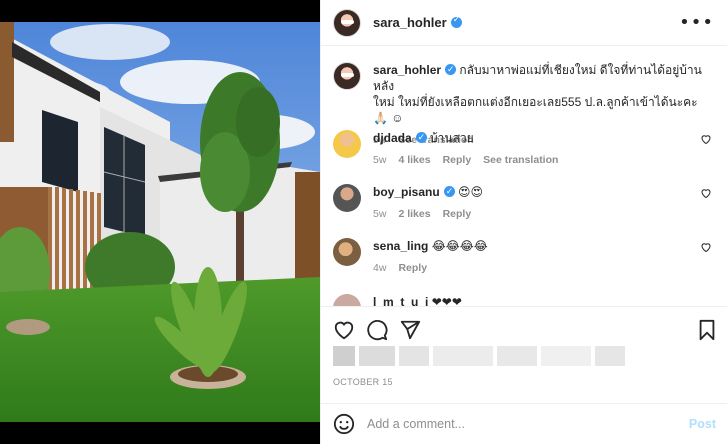  Describe the element at coordinates (414, 160) in the screenshot. I see `comment-likes: 4 likes` at that location.